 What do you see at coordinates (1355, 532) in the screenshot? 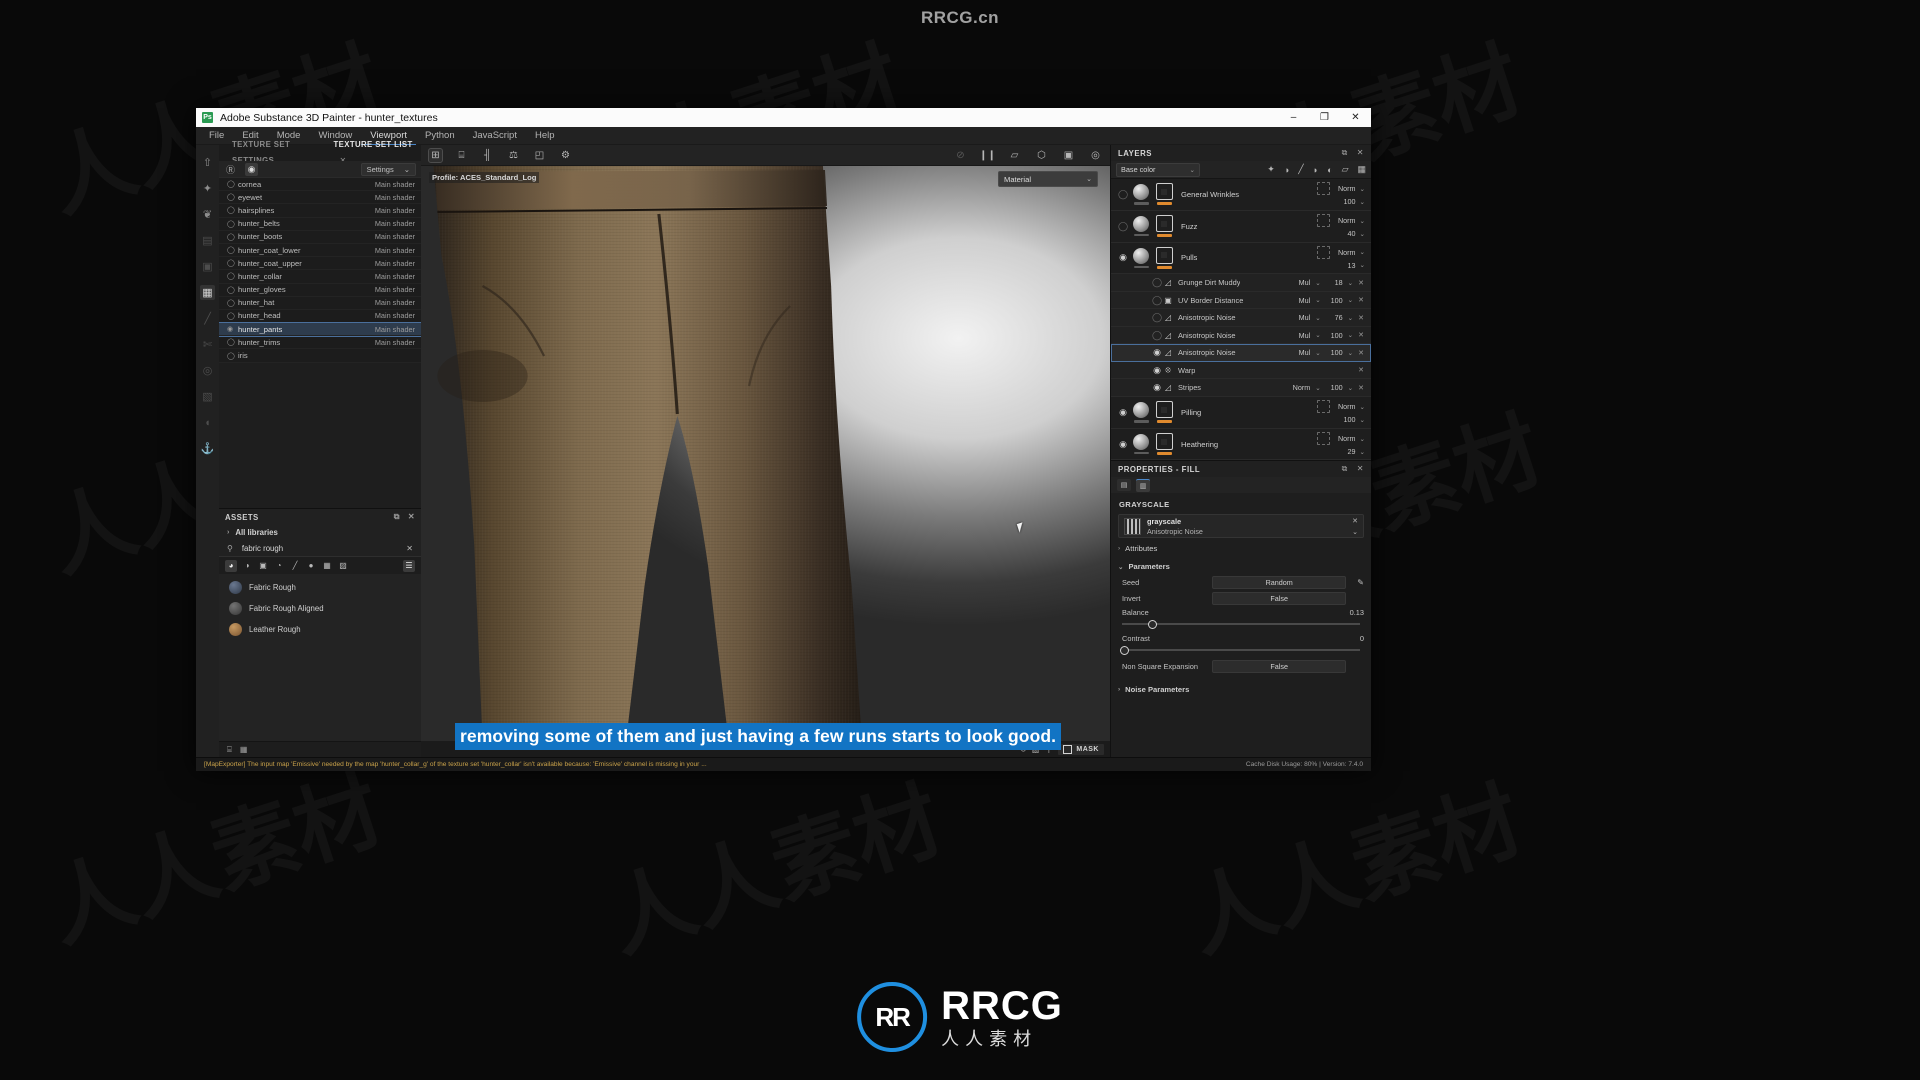
I see `chevron-down-icon: ⌄` at bounding box center [1355, 532].